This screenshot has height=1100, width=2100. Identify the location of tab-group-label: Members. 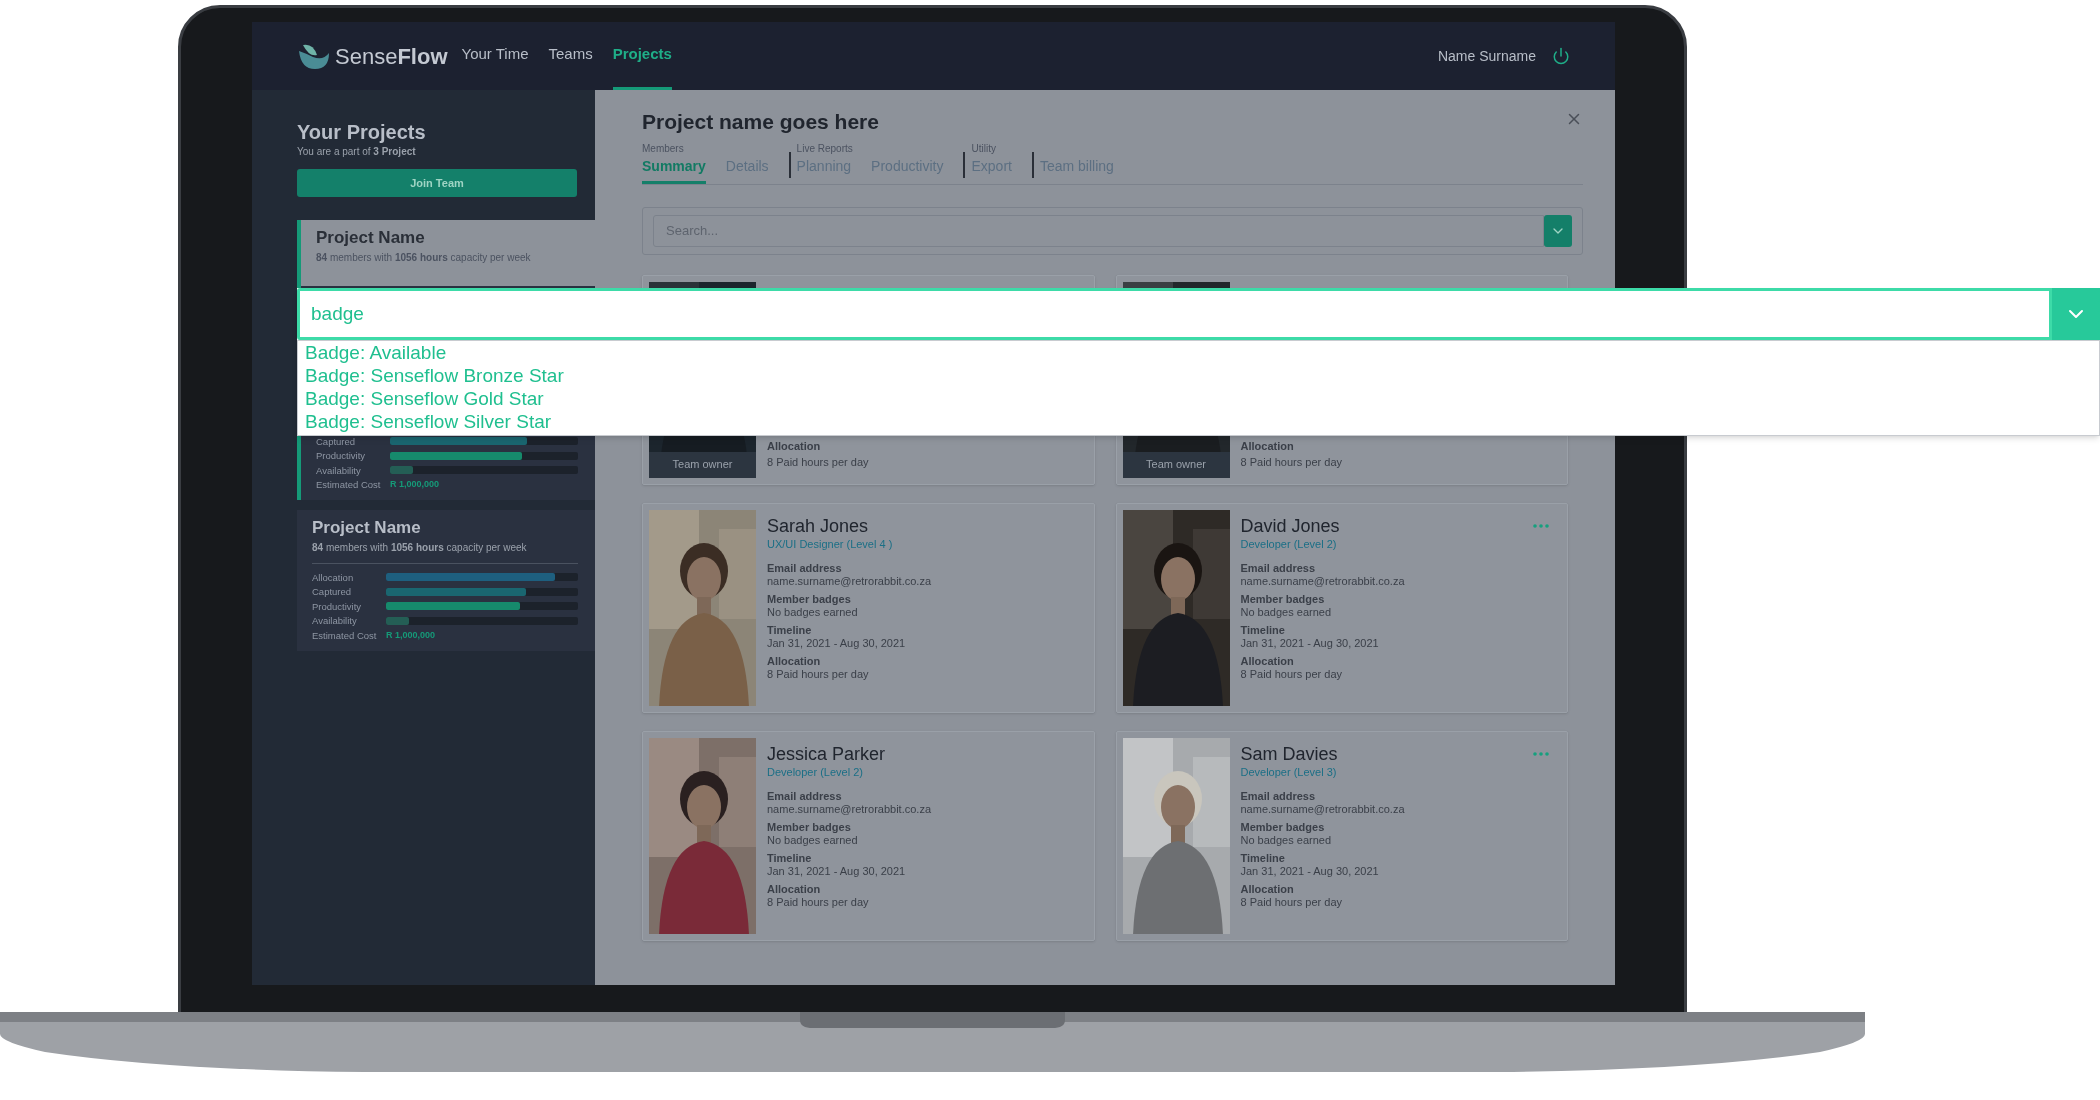
(663, 148).